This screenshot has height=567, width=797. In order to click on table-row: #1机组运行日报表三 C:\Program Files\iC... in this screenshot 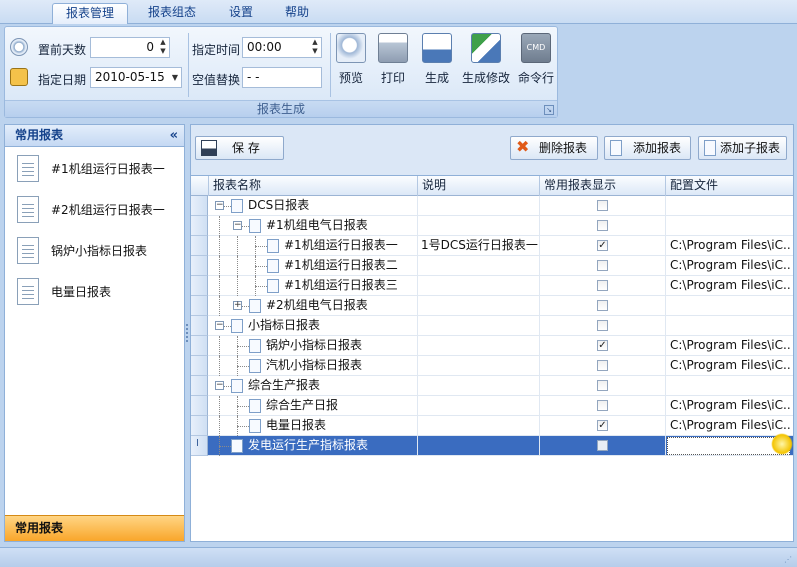, I will do `click(492, 286)`.